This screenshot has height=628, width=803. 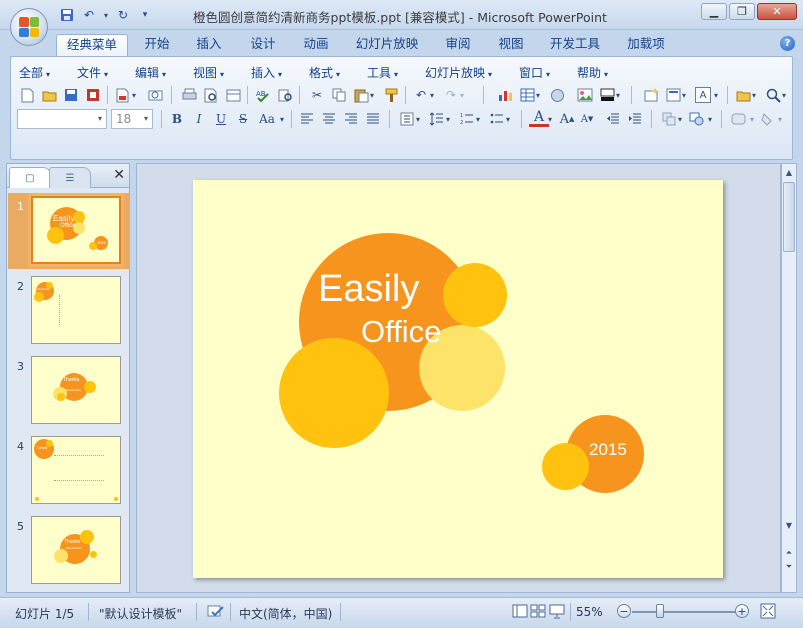 I want to click on bold-button: B, so click(x=177, y=119).